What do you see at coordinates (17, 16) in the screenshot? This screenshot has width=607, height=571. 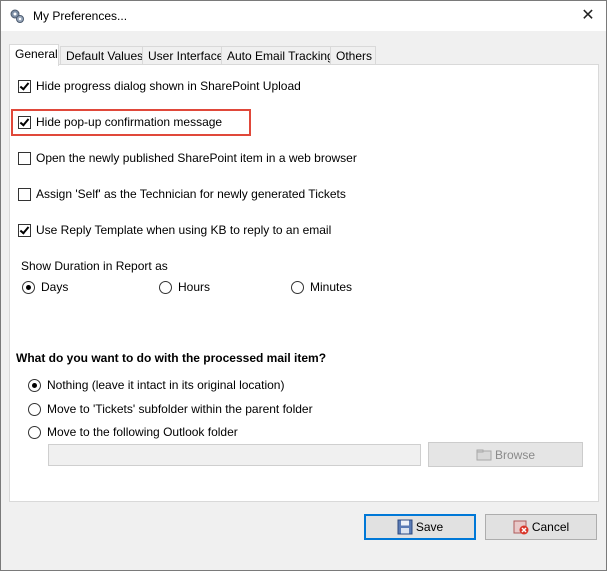 I see `gears-icon` at bounding box center [17, 16].